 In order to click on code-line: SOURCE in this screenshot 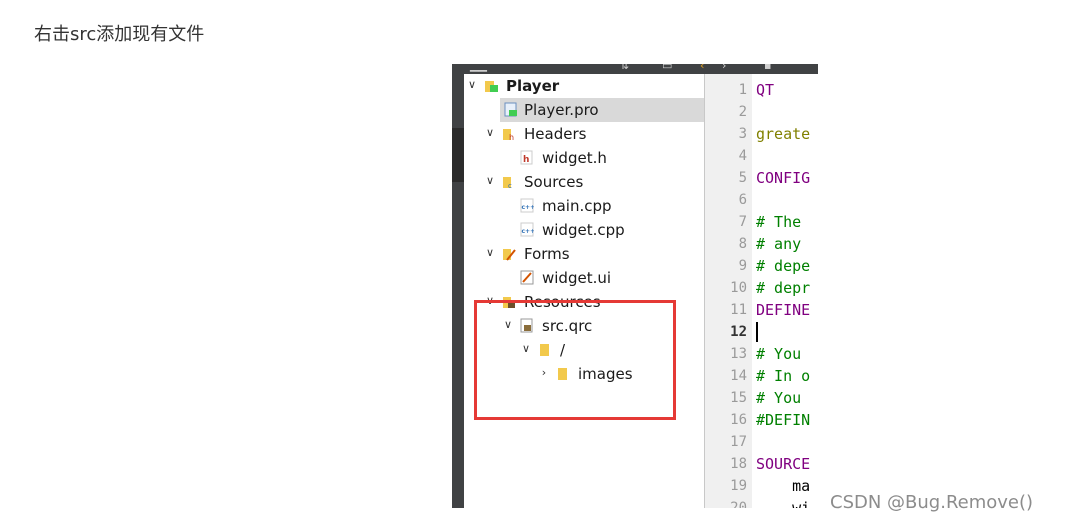, I will do `click(783, 464)`.